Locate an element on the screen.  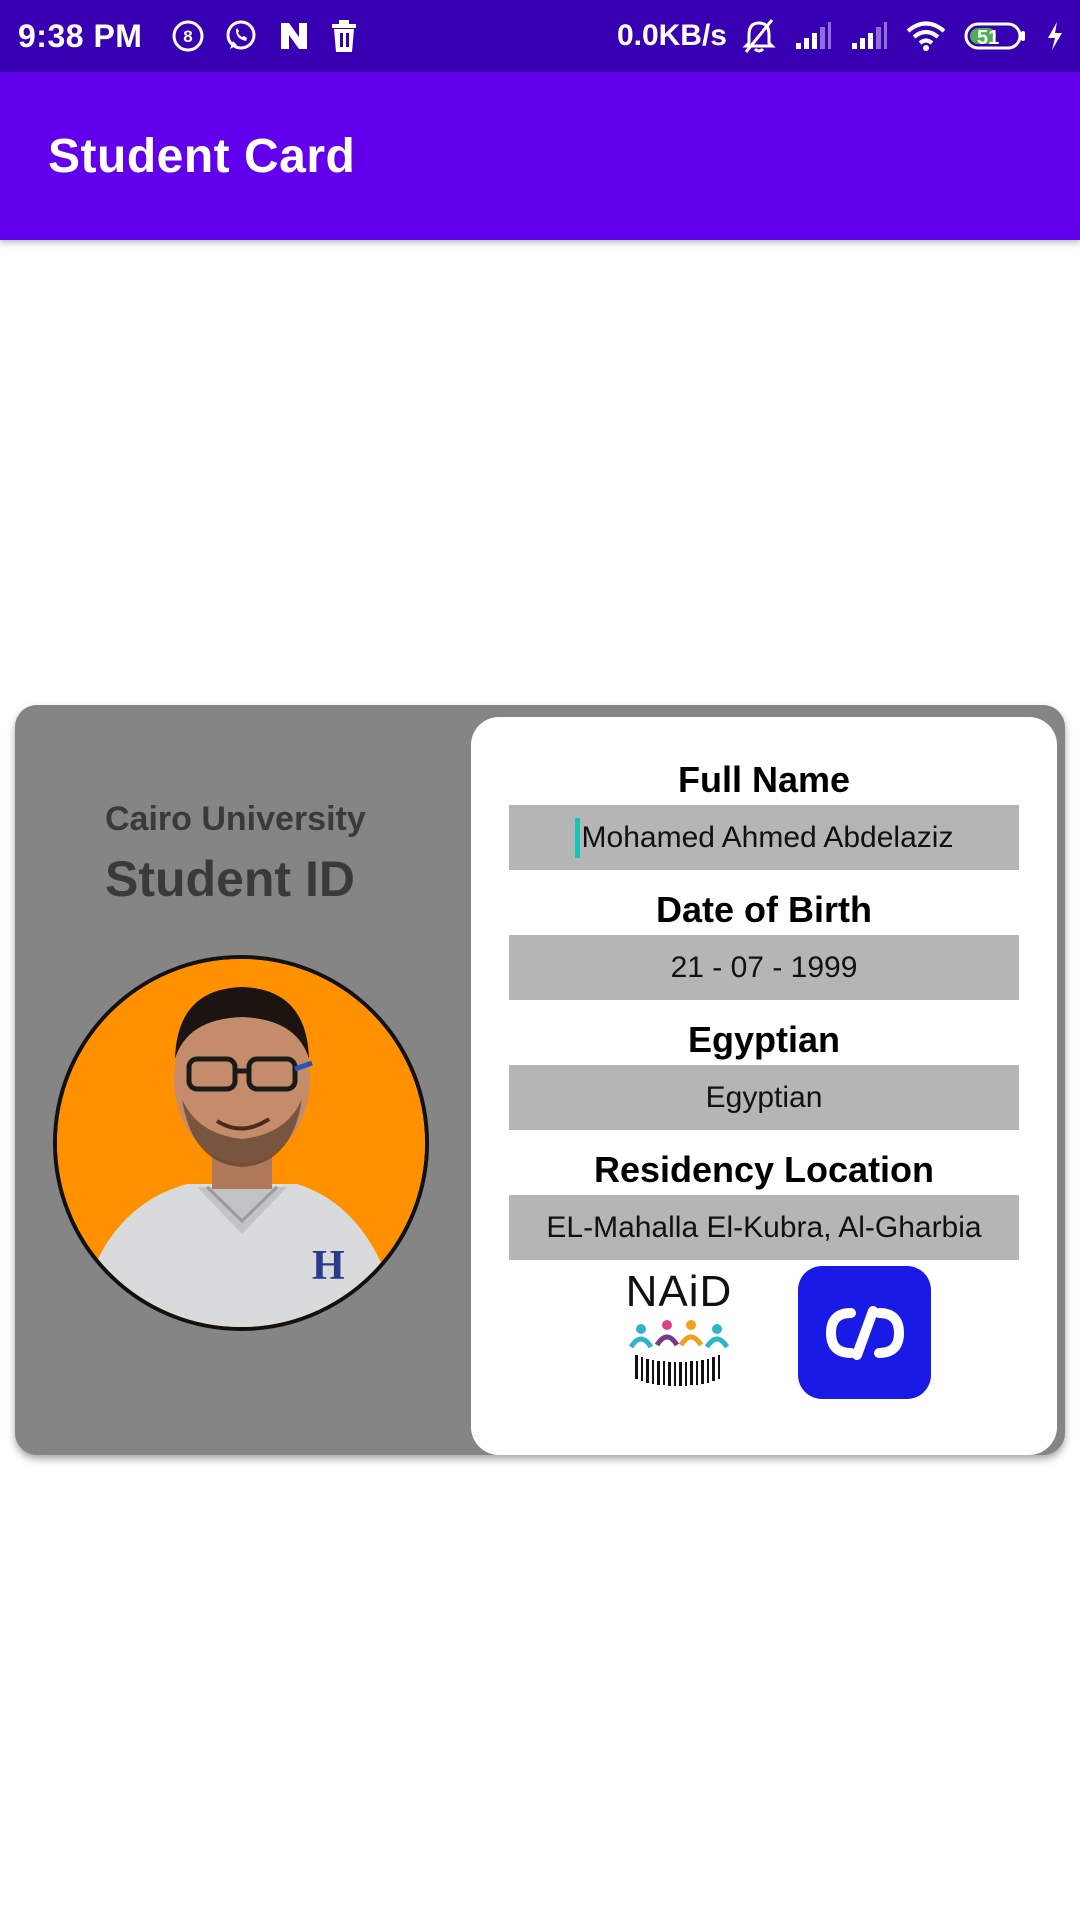
network-speed: 0.0KB/s is located at coordinates (671, 35).